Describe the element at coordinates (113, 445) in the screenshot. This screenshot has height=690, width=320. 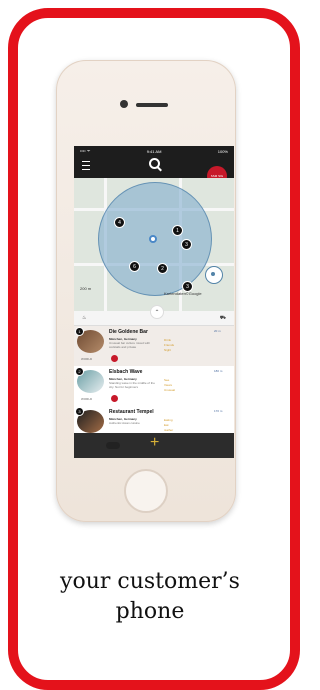
I see `dots-icon` at that location.